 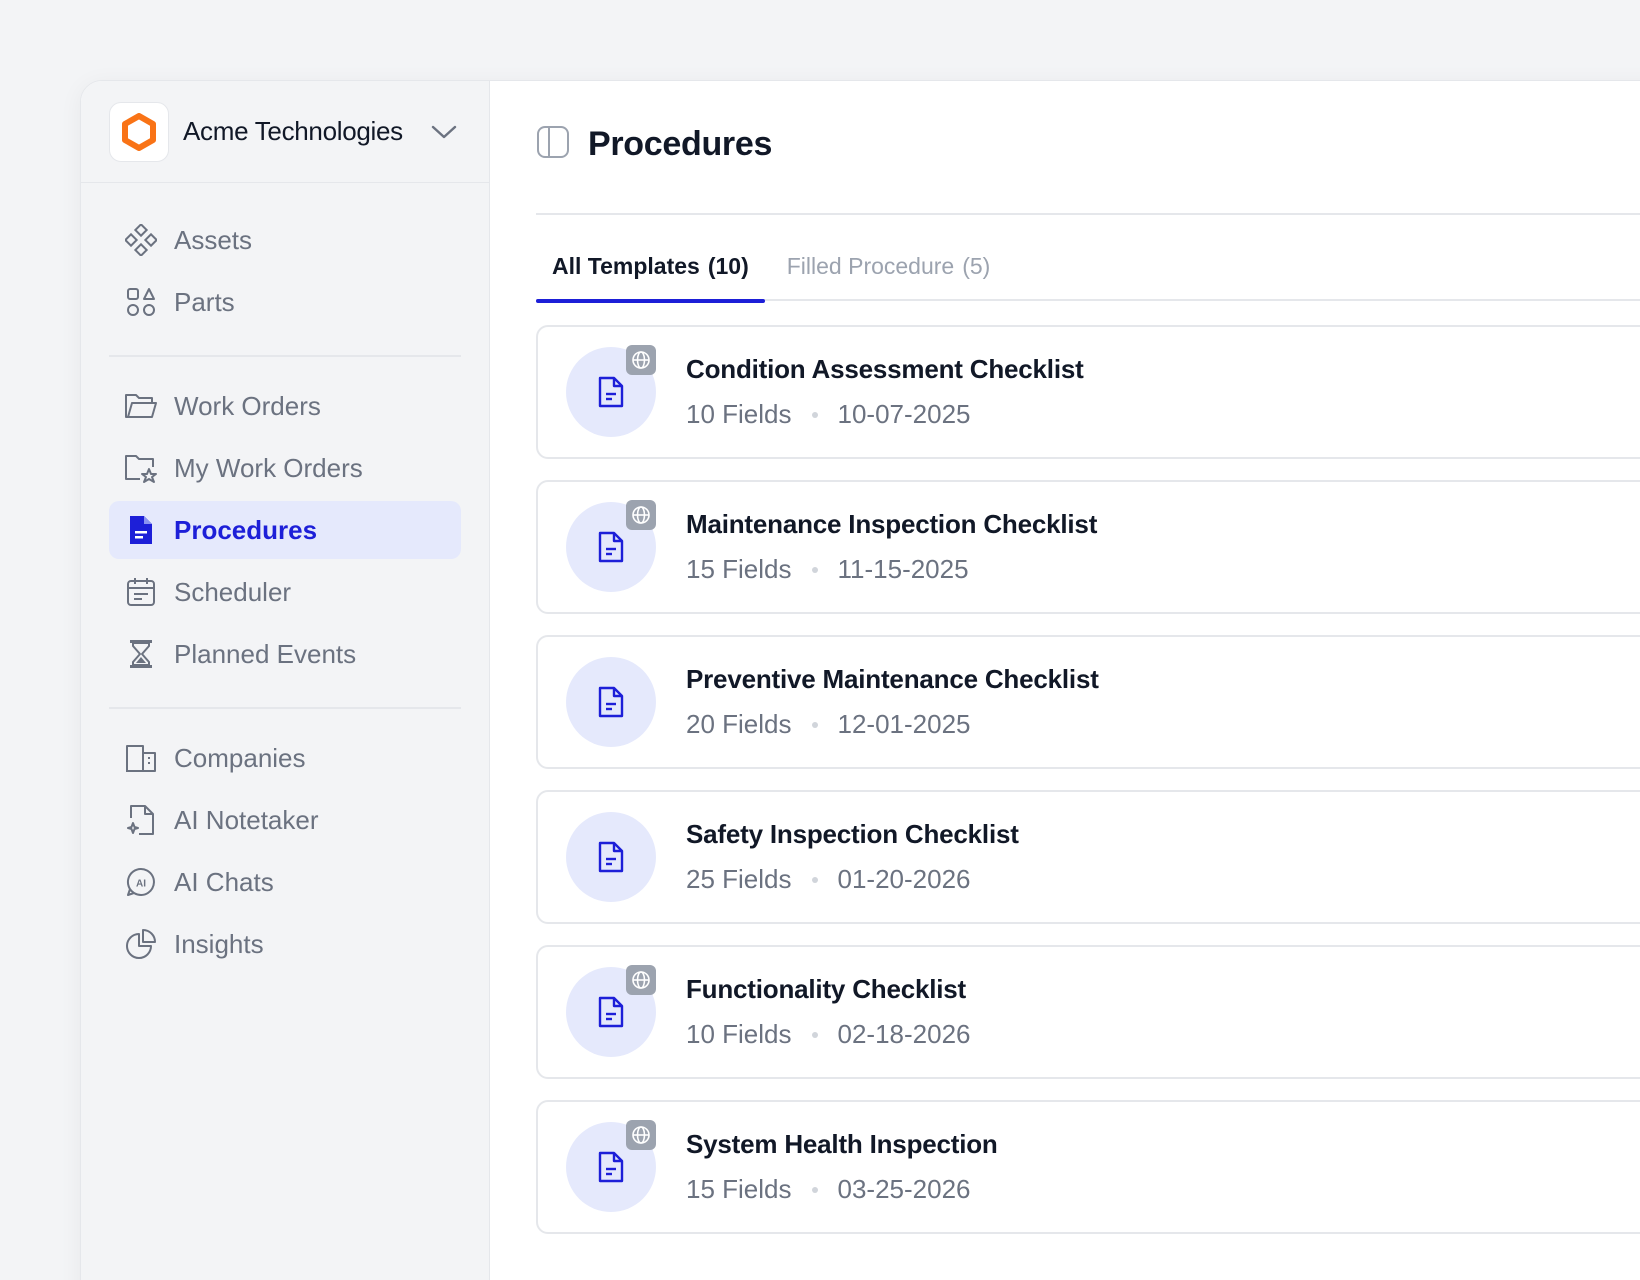 I want to click on chevron-down-icon, so click(x=444, y=132).